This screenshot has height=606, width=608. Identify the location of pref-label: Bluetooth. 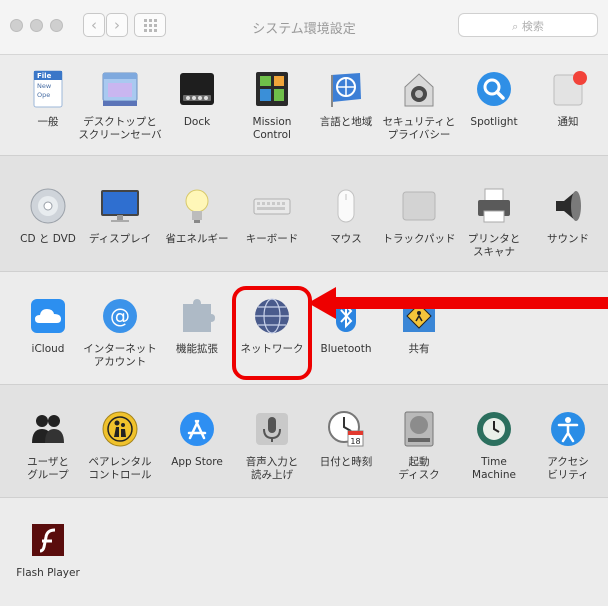
(346, 349).